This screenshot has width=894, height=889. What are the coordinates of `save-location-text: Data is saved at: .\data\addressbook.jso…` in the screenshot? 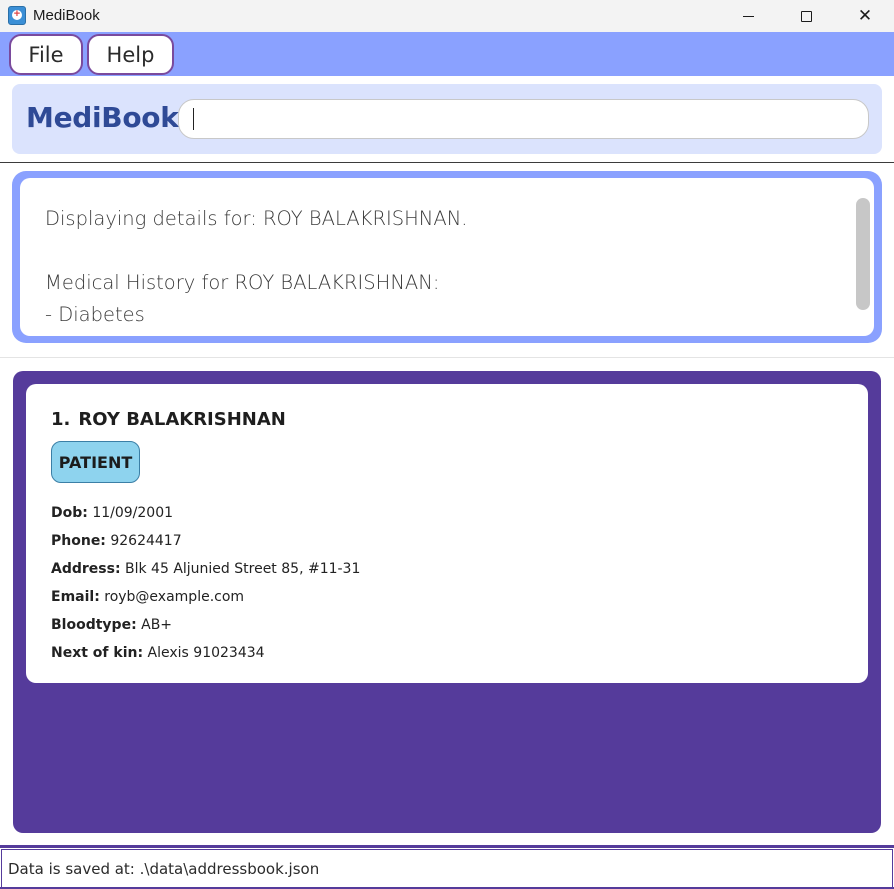 It's located at (164, 869).